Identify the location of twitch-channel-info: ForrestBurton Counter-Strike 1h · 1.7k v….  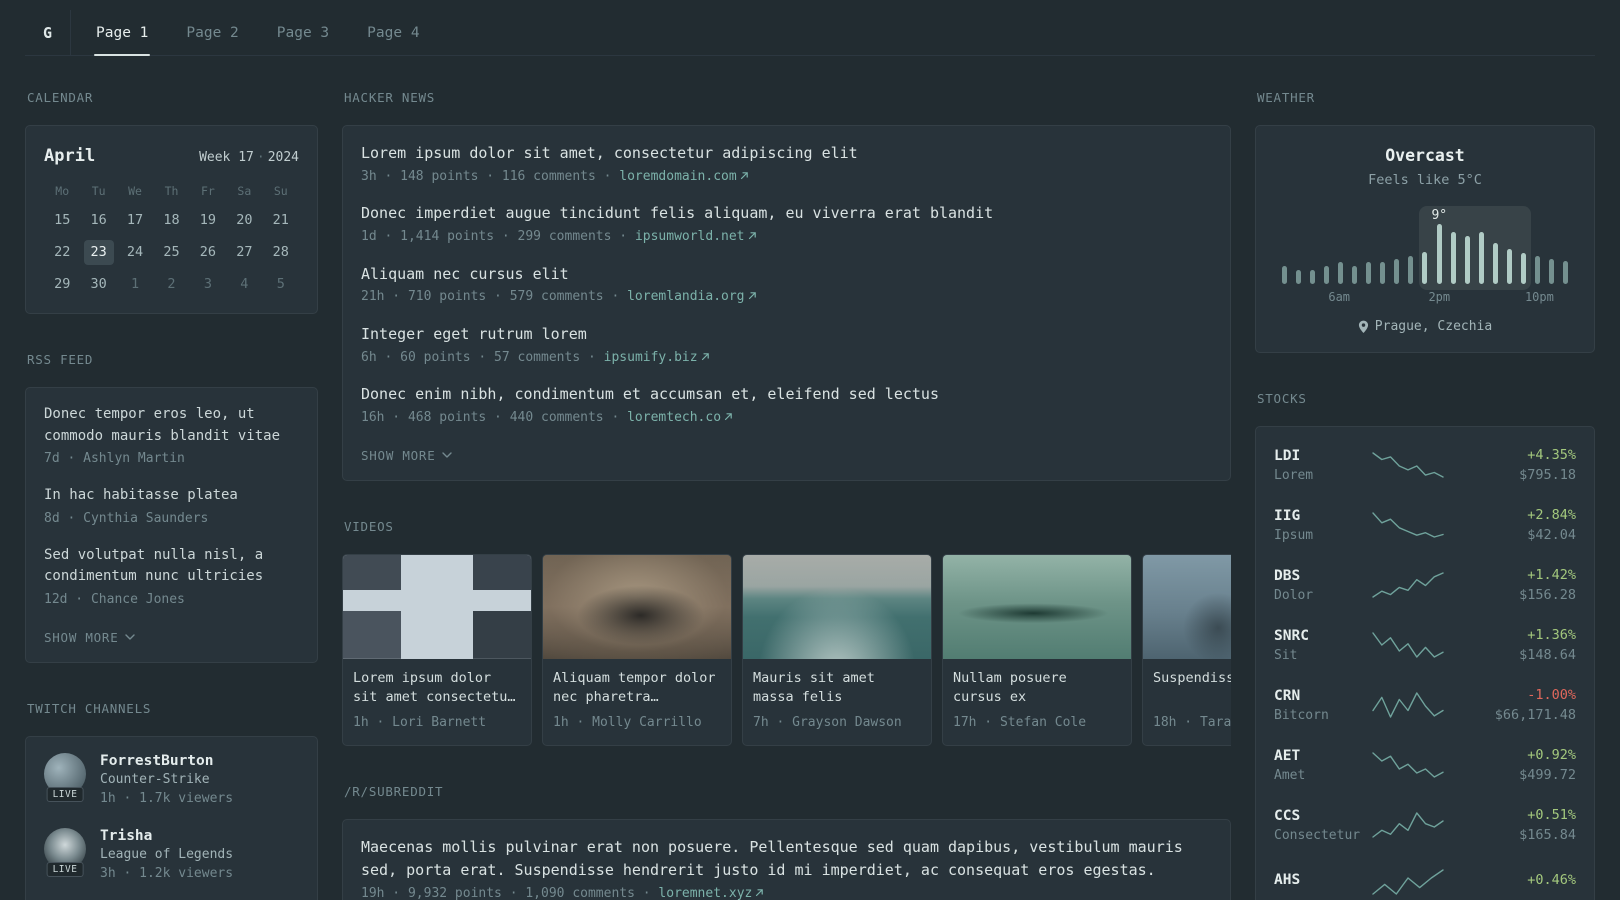
(166, 781).